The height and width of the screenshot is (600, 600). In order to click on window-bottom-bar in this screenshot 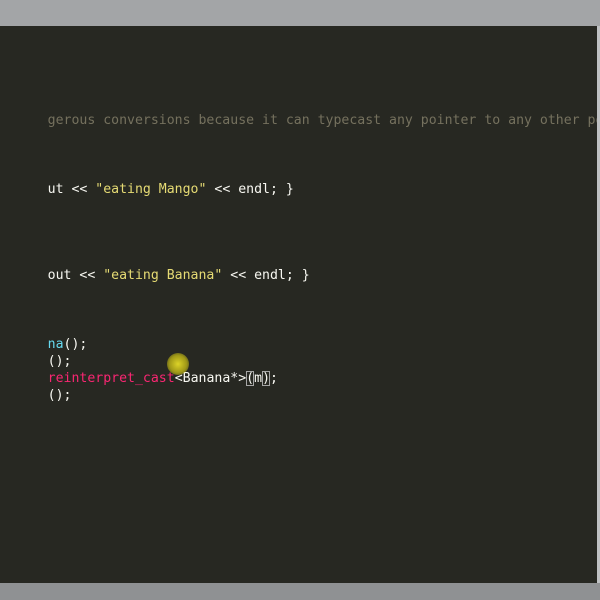, I will do `click(300, 591)`.